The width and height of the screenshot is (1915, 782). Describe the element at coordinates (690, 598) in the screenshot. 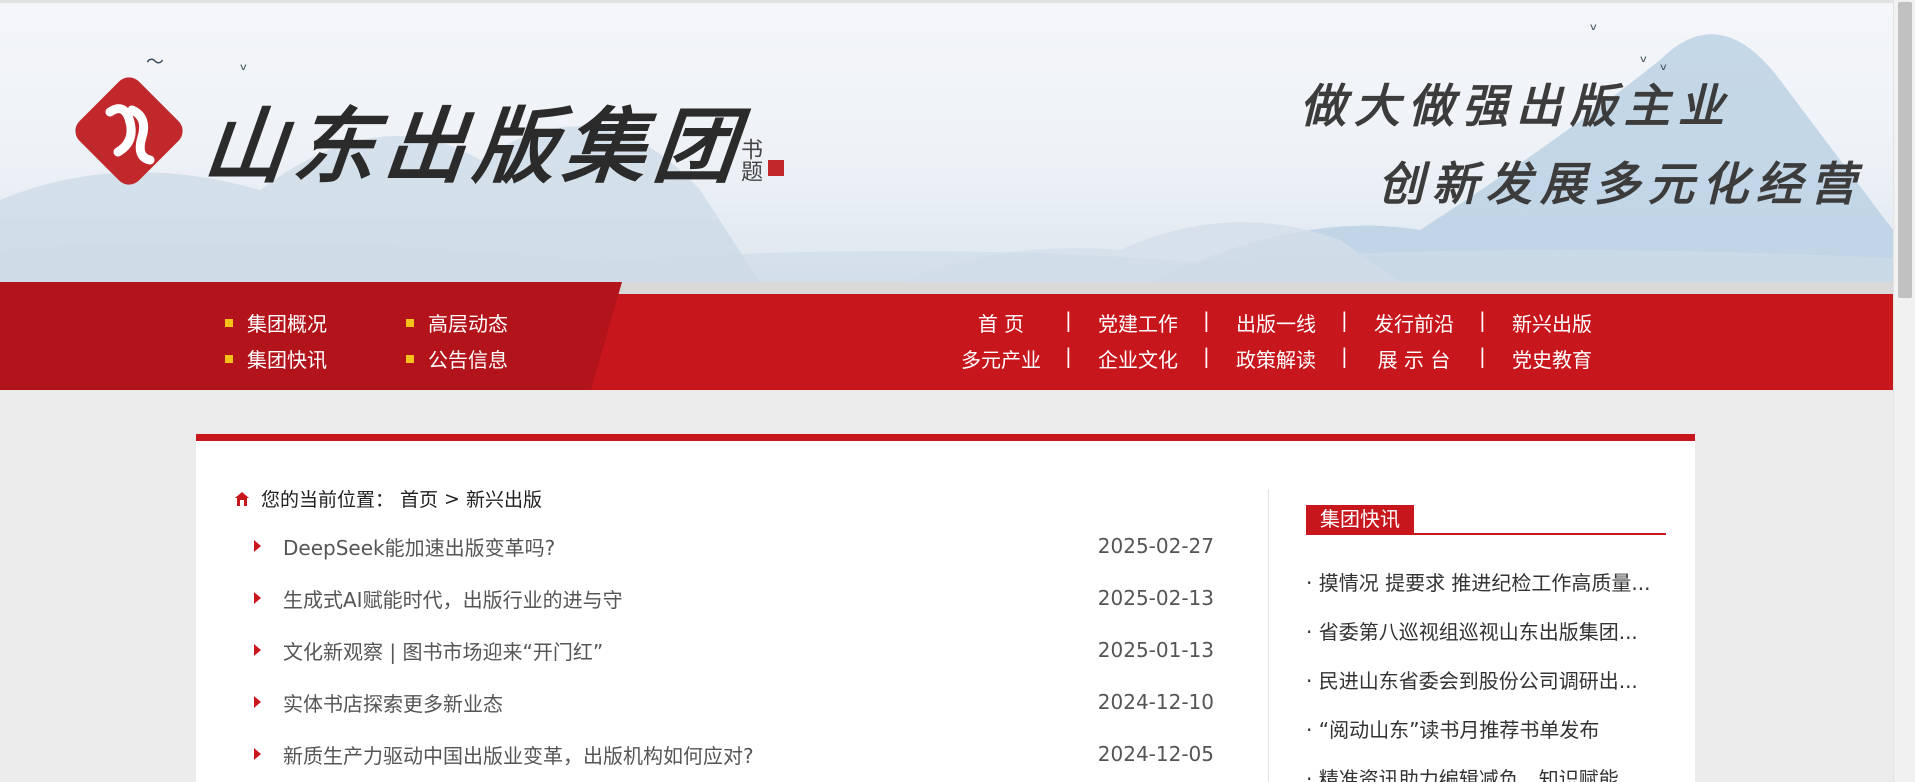

I see `article-title: 生成式AI赋能时代，出版行业的进与守` at that location.